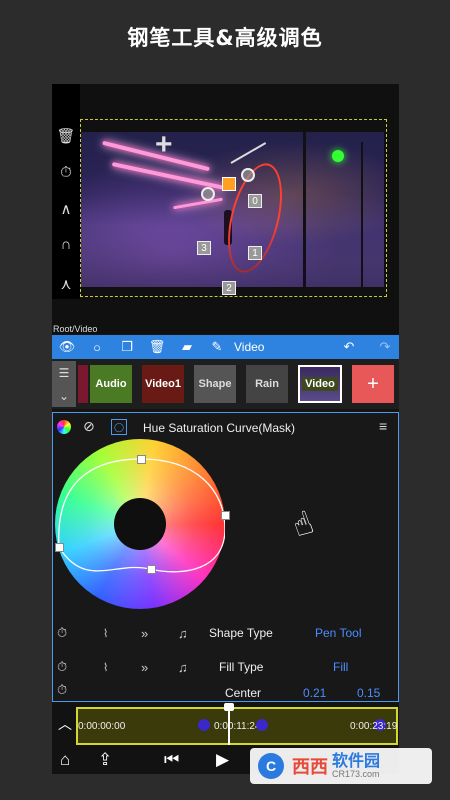 This screenshot has width=450, height=800. I want to click on timeline-clip: 0:00:00:00 0:00:11:24 0:00:23:19, so click(237, 724).